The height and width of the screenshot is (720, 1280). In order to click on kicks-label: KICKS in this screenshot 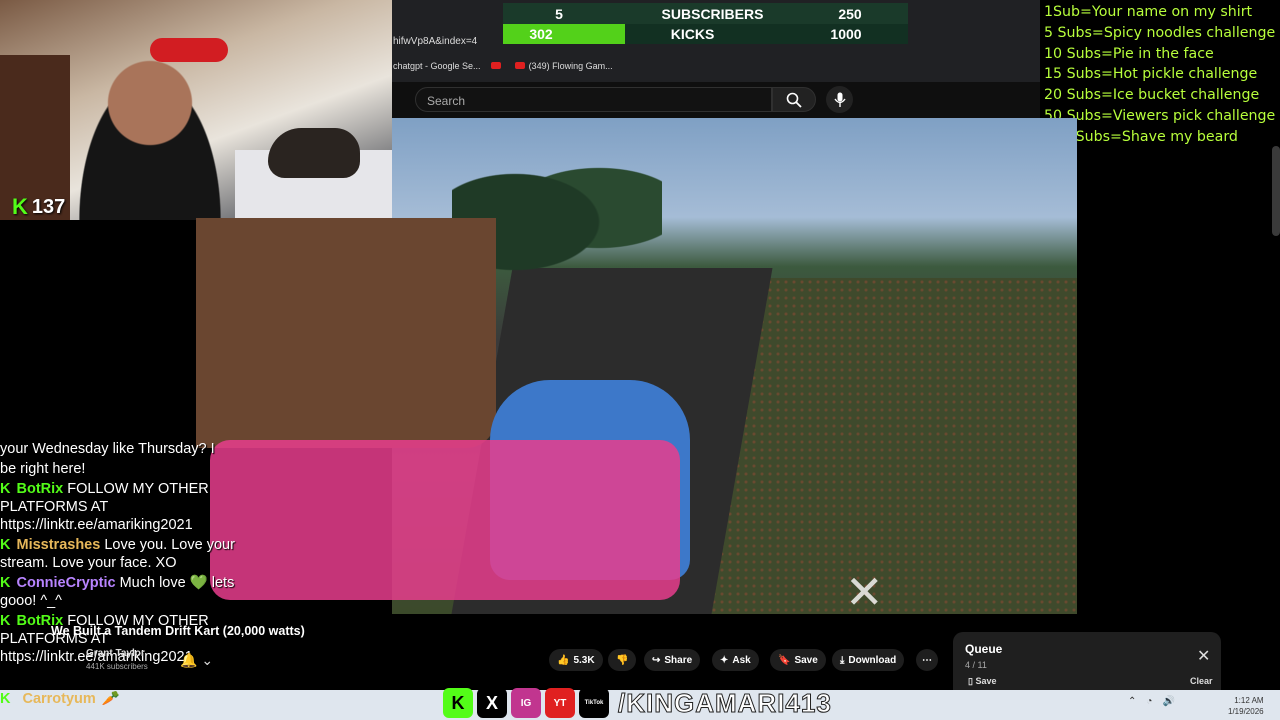, I will do `click(692, 34)`.